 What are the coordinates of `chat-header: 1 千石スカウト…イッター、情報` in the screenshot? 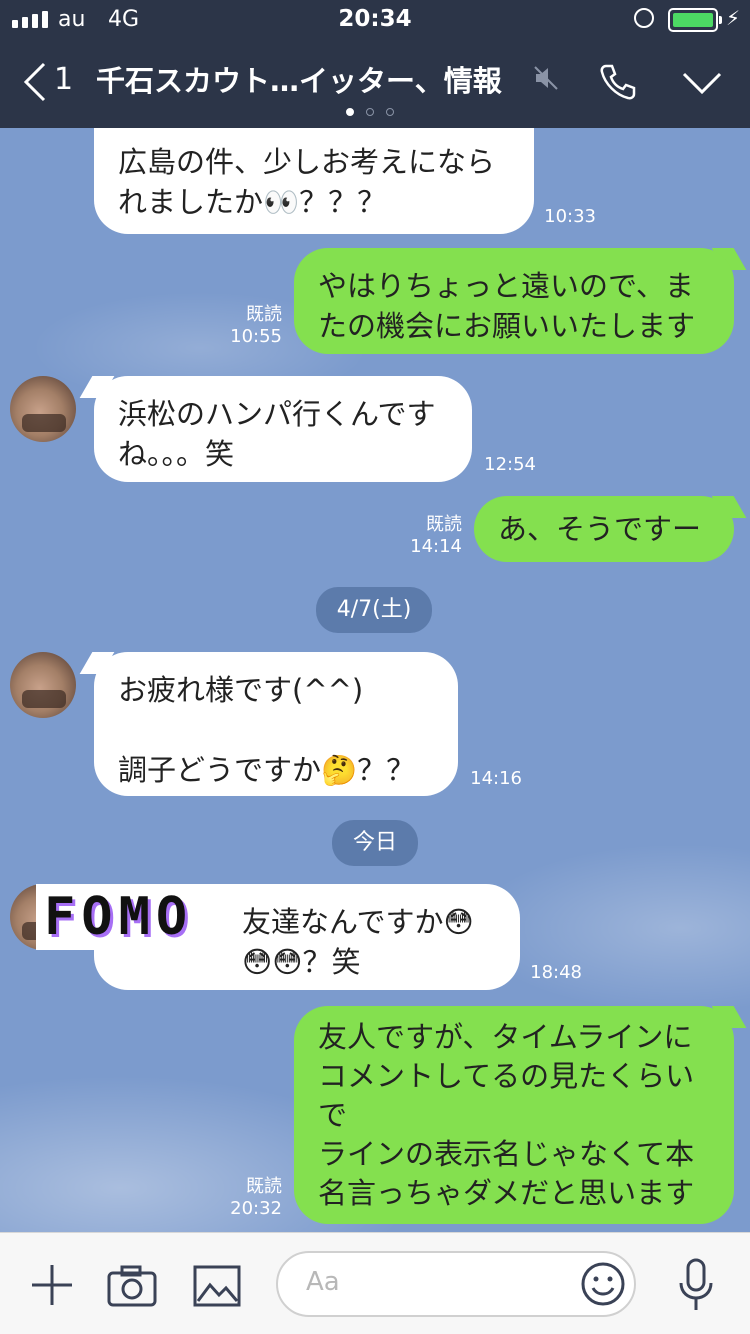 It's located at (375, 84).